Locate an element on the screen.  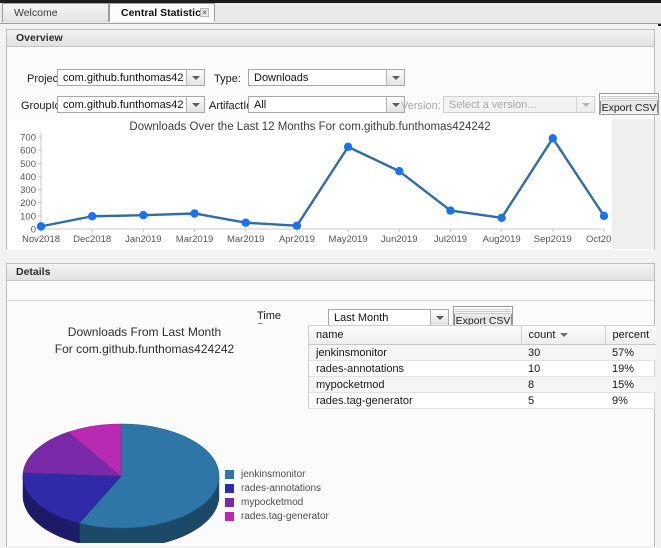
tab-bar: Welcome Central Statistics ✕ is located at coordinates (330, 13).